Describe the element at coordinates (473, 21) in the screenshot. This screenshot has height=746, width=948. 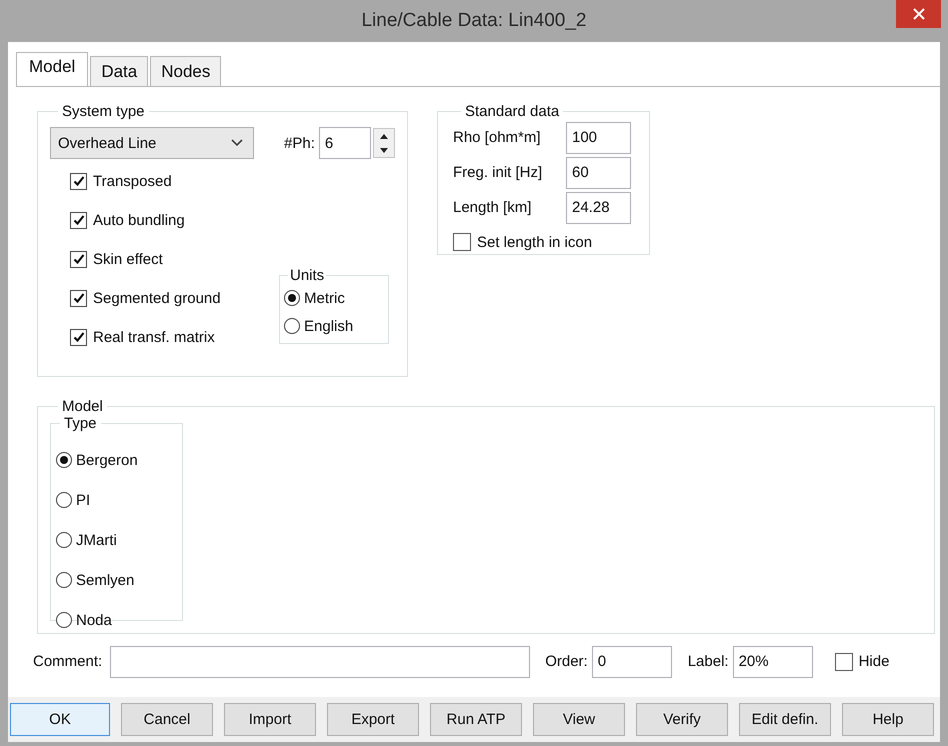
I see `window-title: Line/Cable Data: Lin400_2` at that location.